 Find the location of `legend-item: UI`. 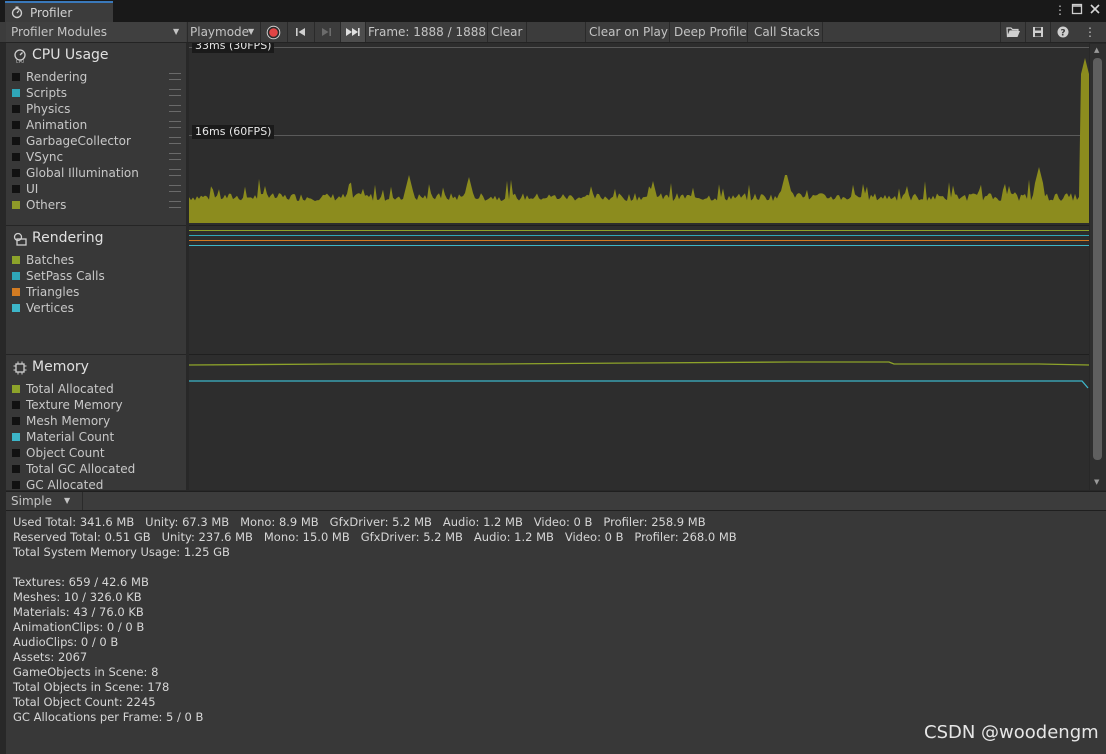

legend-item: UI is located at coordinates (25, 189).